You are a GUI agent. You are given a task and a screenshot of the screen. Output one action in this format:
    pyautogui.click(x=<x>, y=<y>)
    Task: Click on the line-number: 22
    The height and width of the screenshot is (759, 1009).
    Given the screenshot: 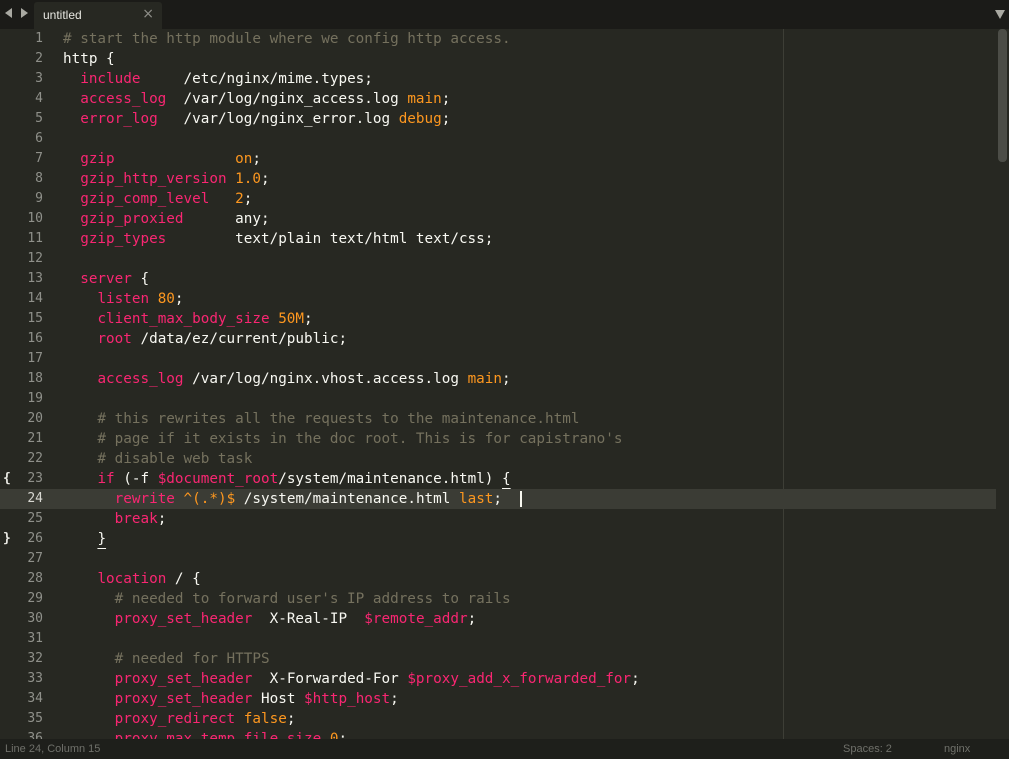 What is the action you would take?
    pyautogui.click(x=35, y=458)
    